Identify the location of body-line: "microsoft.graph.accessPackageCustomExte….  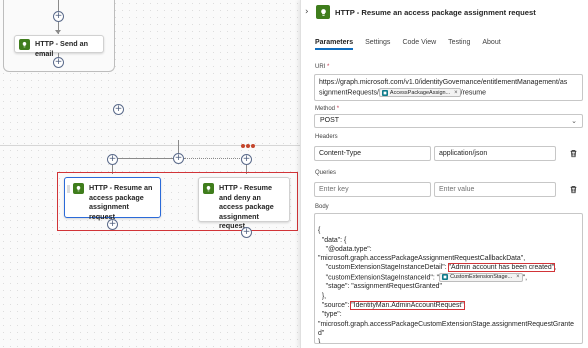
(446, 324).